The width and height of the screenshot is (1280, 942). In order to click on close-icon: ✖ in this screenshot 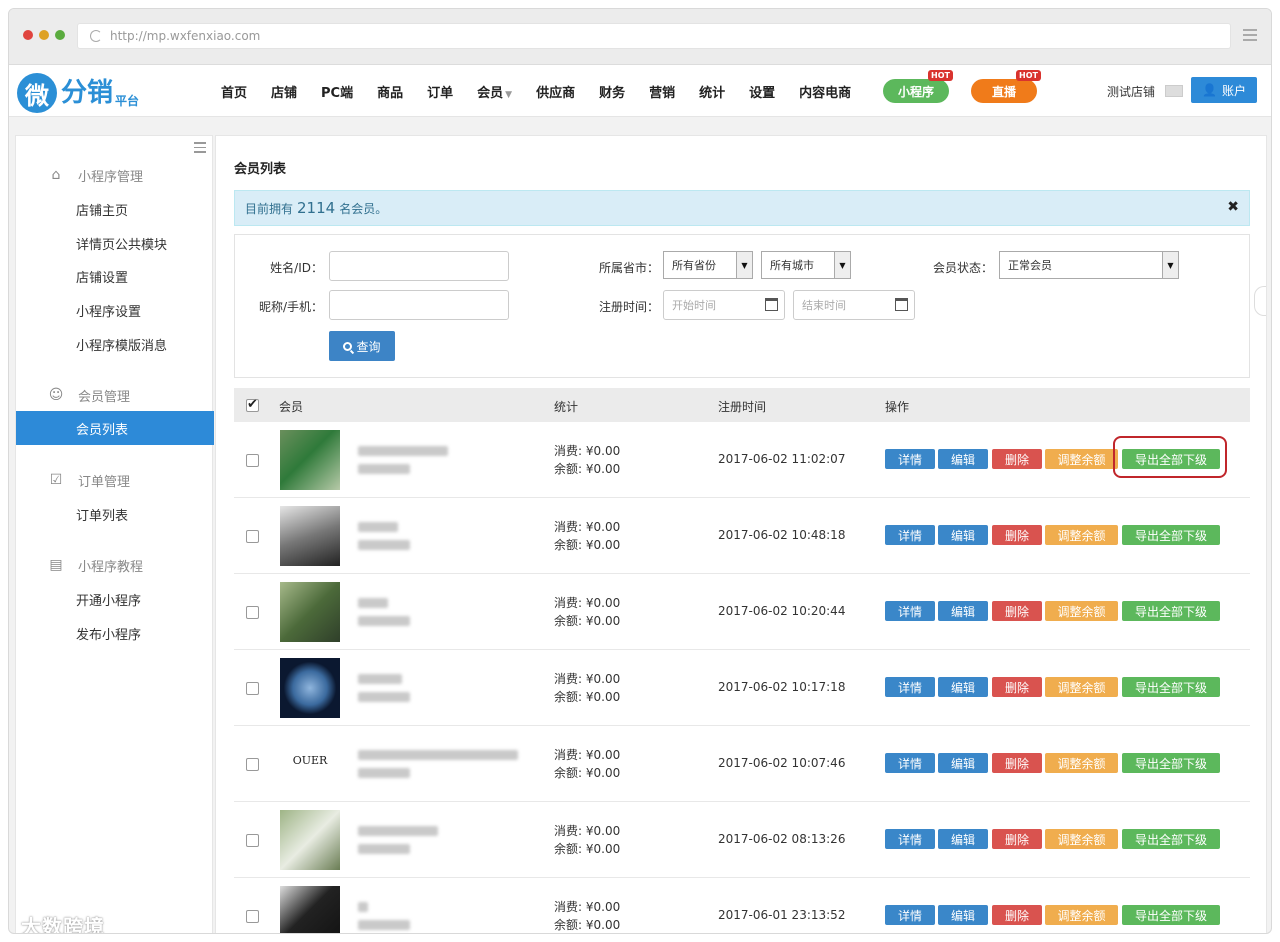, I will do `click(1233, 207)`.